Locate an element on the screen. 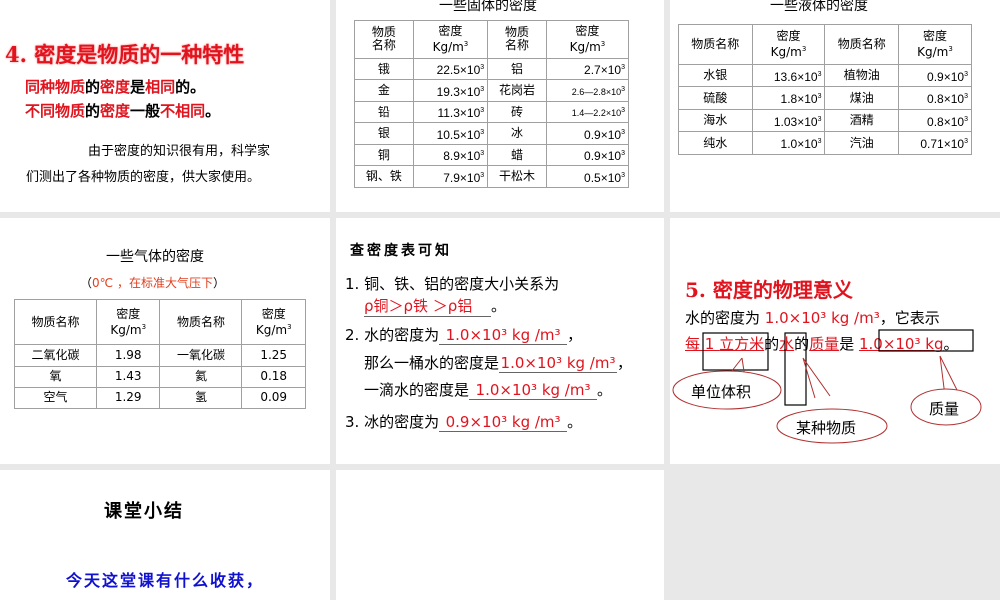 This screenshot has width=1000, height=600. summary-question: 今天这堂课有什么收获， is located at coordinates (165, 580).